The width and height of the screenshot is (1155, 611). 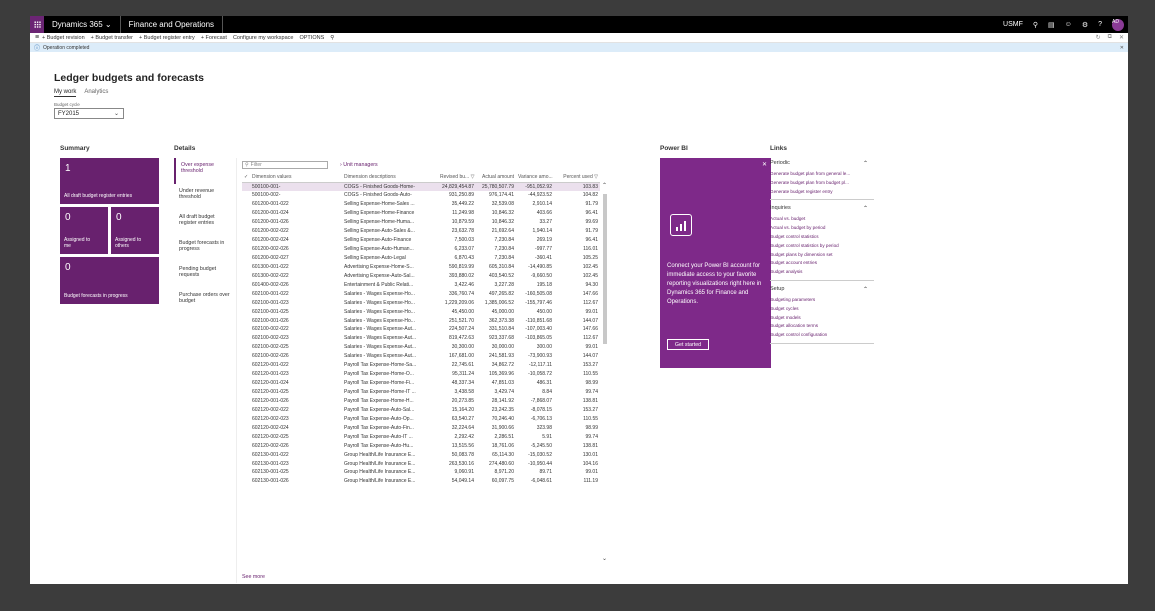 What do you see at coordinates (109, 280) in the screenshot?
I see `tile-budget-forecasts-in-progress: 0 Budget forecasts in progress` at bounding box center [109, 280].